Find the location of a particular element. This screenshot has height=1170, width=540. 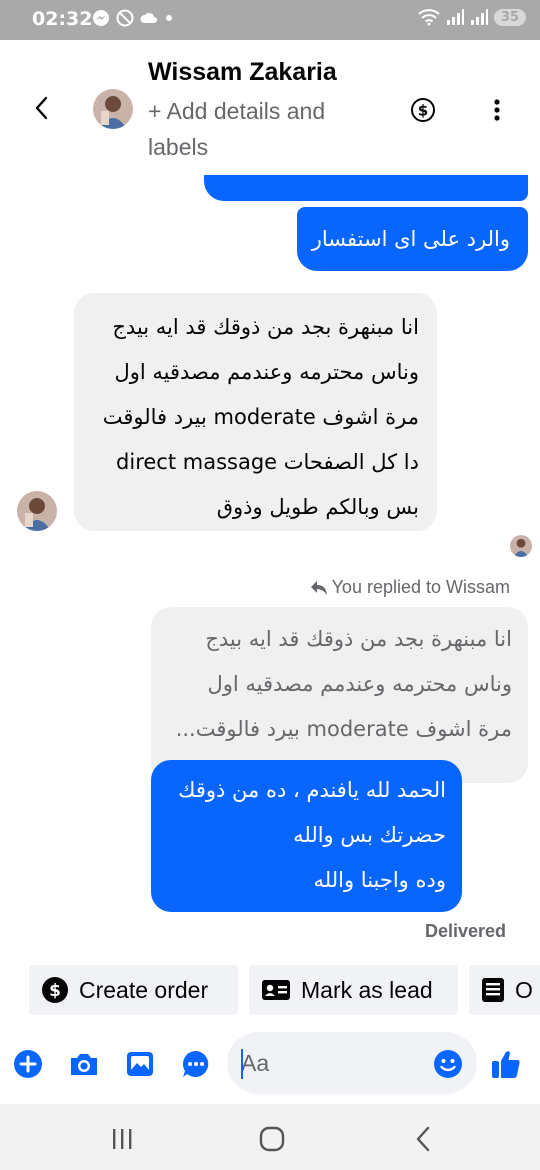

status-bar: 02:32 35 is located at coordinates (270, 20).